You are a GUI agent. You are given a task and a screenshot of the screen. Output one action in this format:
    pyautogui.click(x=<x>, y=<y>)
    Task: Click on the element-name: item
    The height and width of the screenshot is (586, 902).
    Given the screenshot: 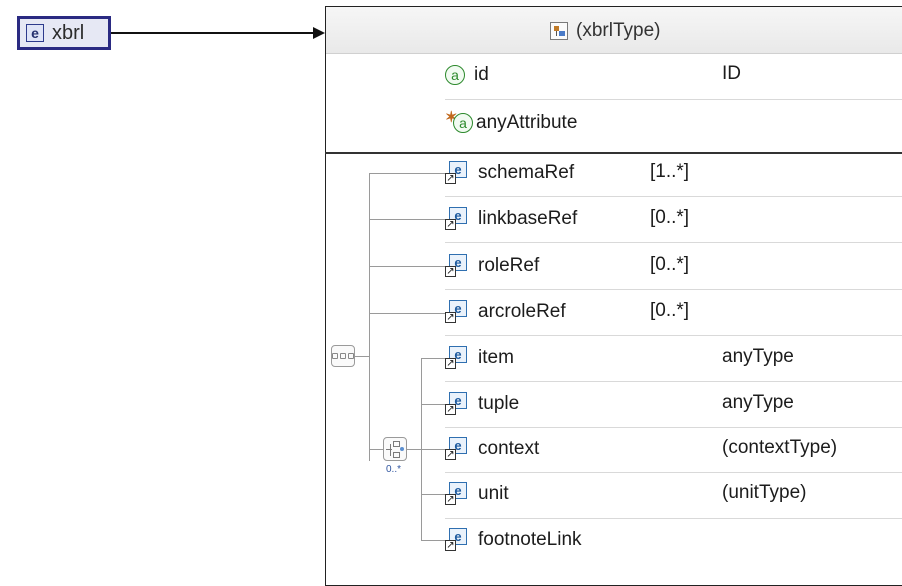 What is the action you would take?
    pyautogui.click(x=496, y=357)
    